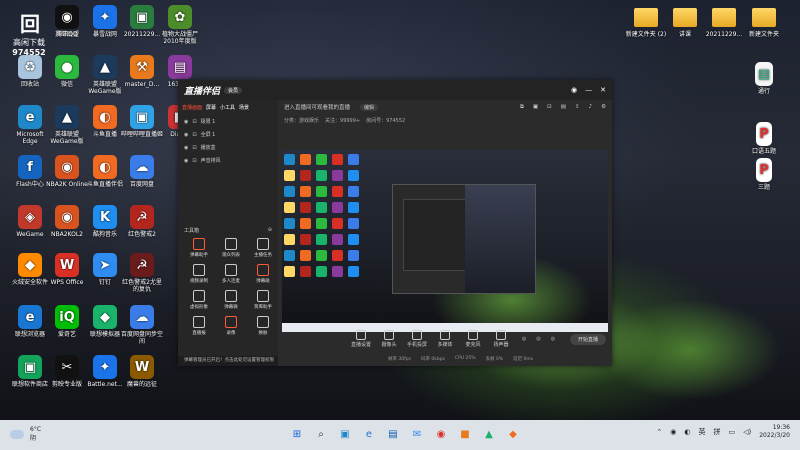 Image resolution: width=800 pixels, height=450 pixels. I want to click on tool-item: 虚拟形象, so click(199, 300).